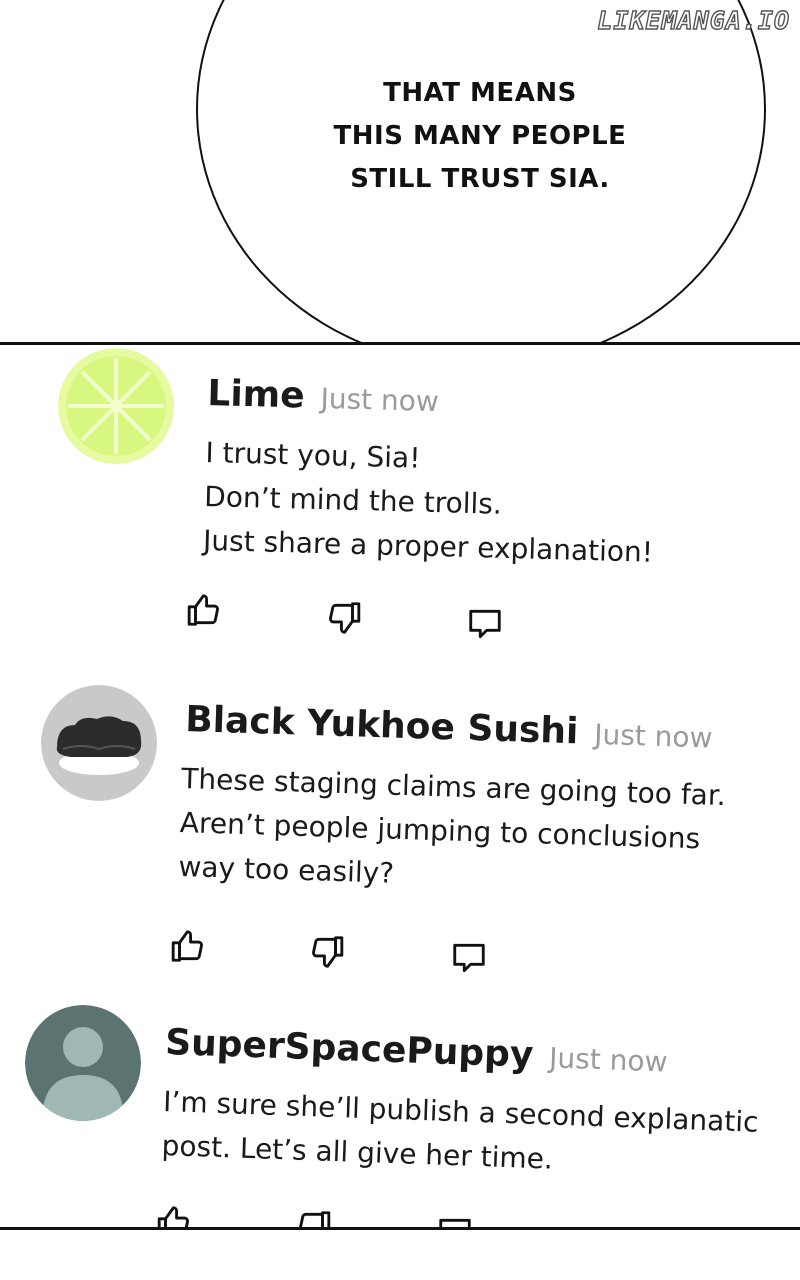  What do you see at coordinates (83, 1063) in the screenshot?
I see `avatar-default-user-icon` at bounding box center [83, 1063].